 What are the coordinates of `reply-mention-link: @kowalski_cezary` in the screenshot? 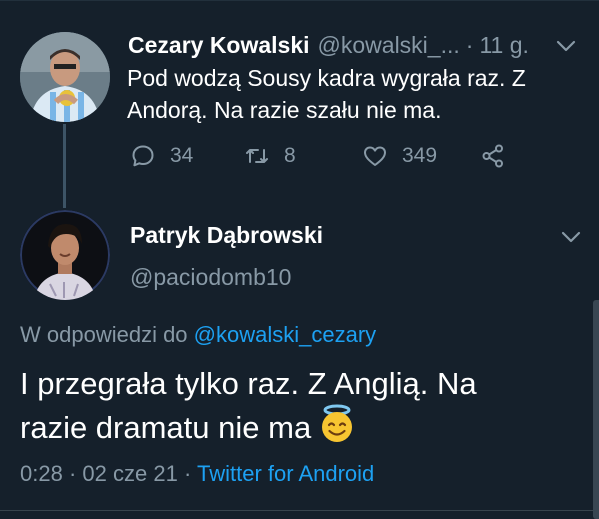 It's located at (285, 334).